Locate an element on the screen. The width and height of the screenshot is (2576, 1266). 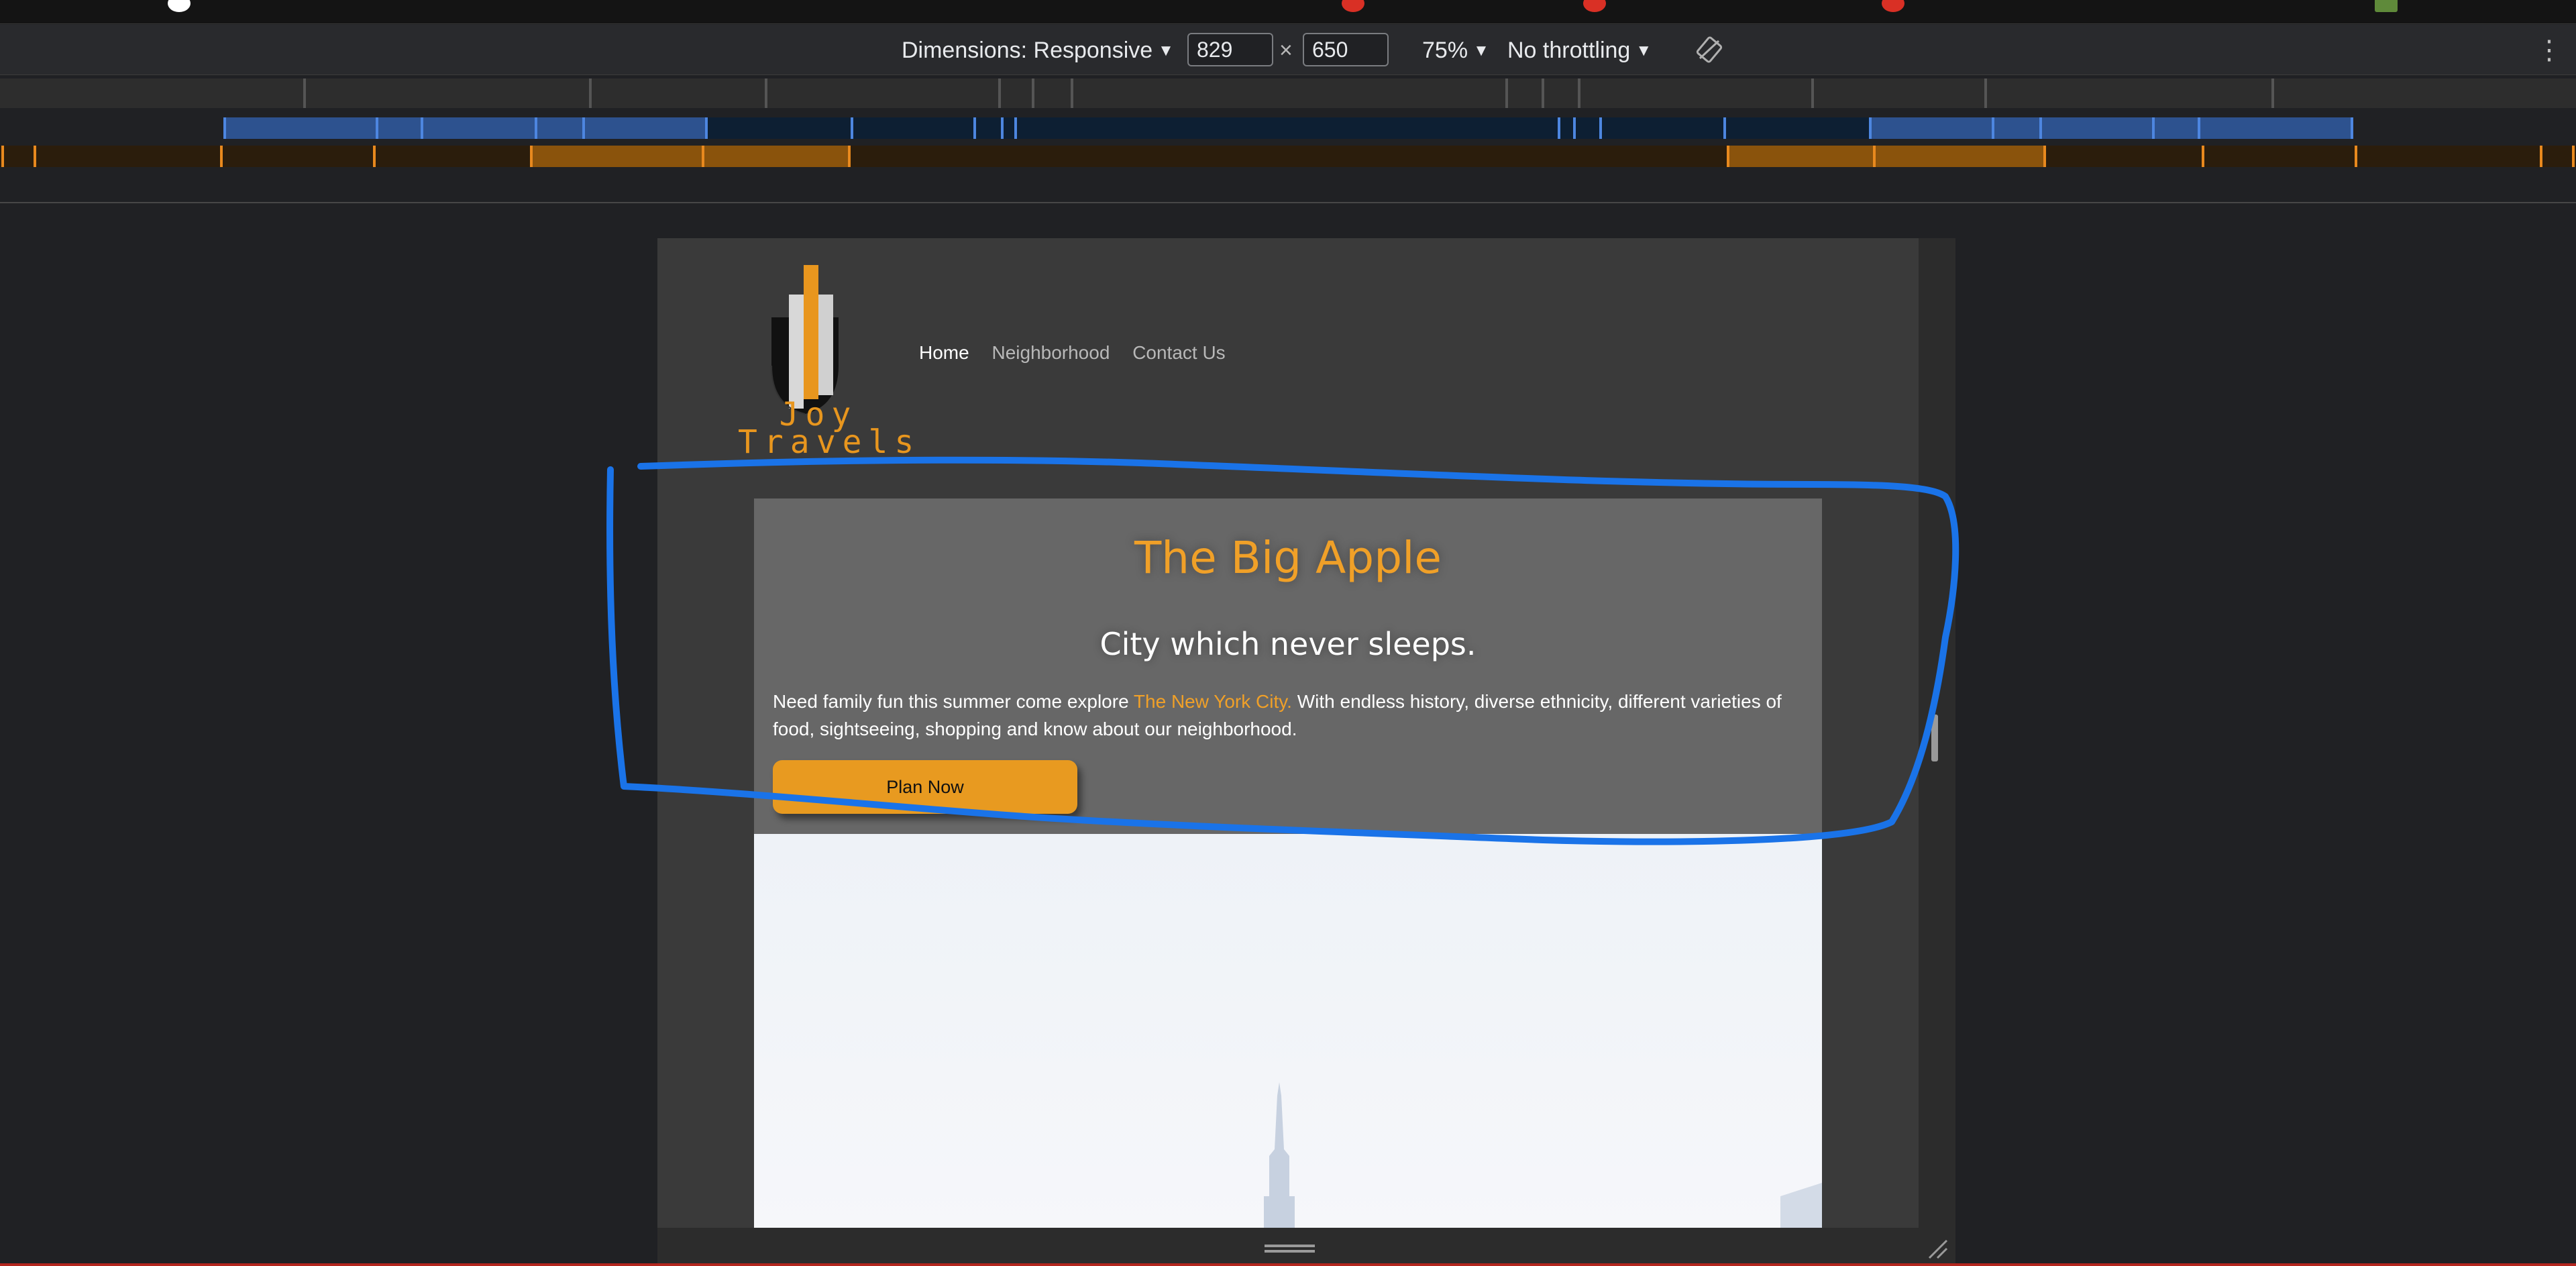
media-query-row-blue is located at coordinates (1288, 128).